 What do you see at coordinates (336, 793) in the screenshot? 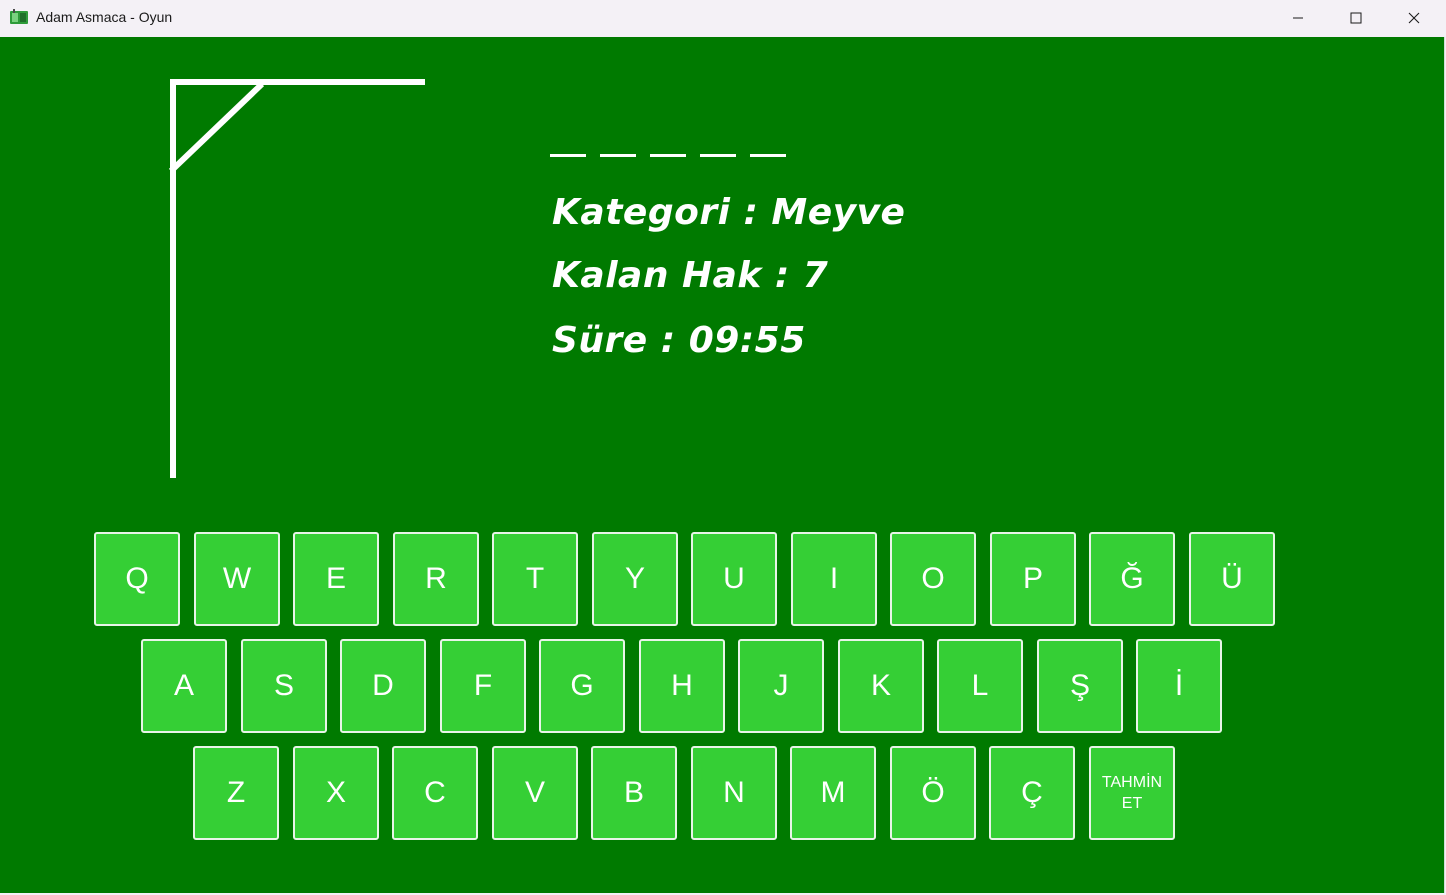
I see `key-x: X` at bounding box center [336, 793].